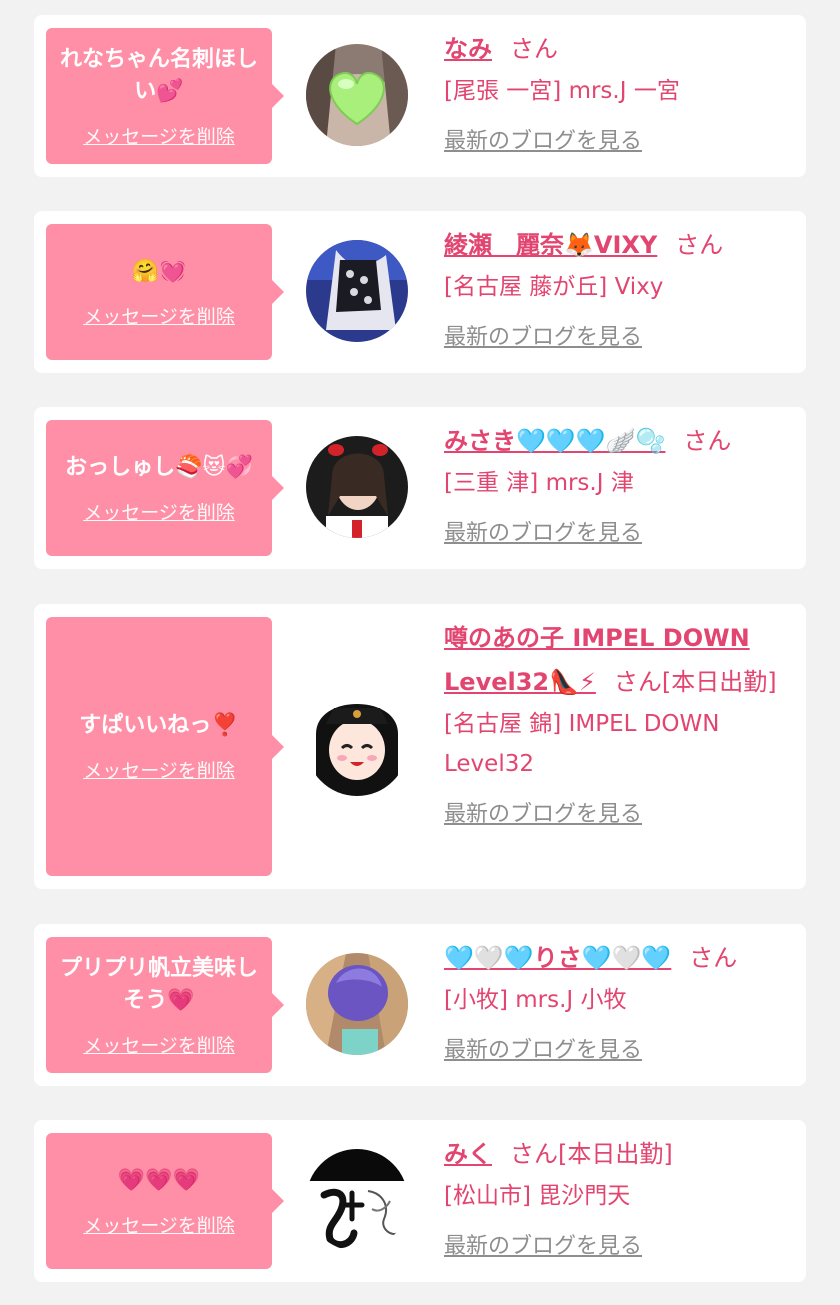 The width and height of the screenshot is (840, 1305). Describe the element at coordinates (619, 49) in the screenshot. I see `cast-name-line: なみ さん` at that location.